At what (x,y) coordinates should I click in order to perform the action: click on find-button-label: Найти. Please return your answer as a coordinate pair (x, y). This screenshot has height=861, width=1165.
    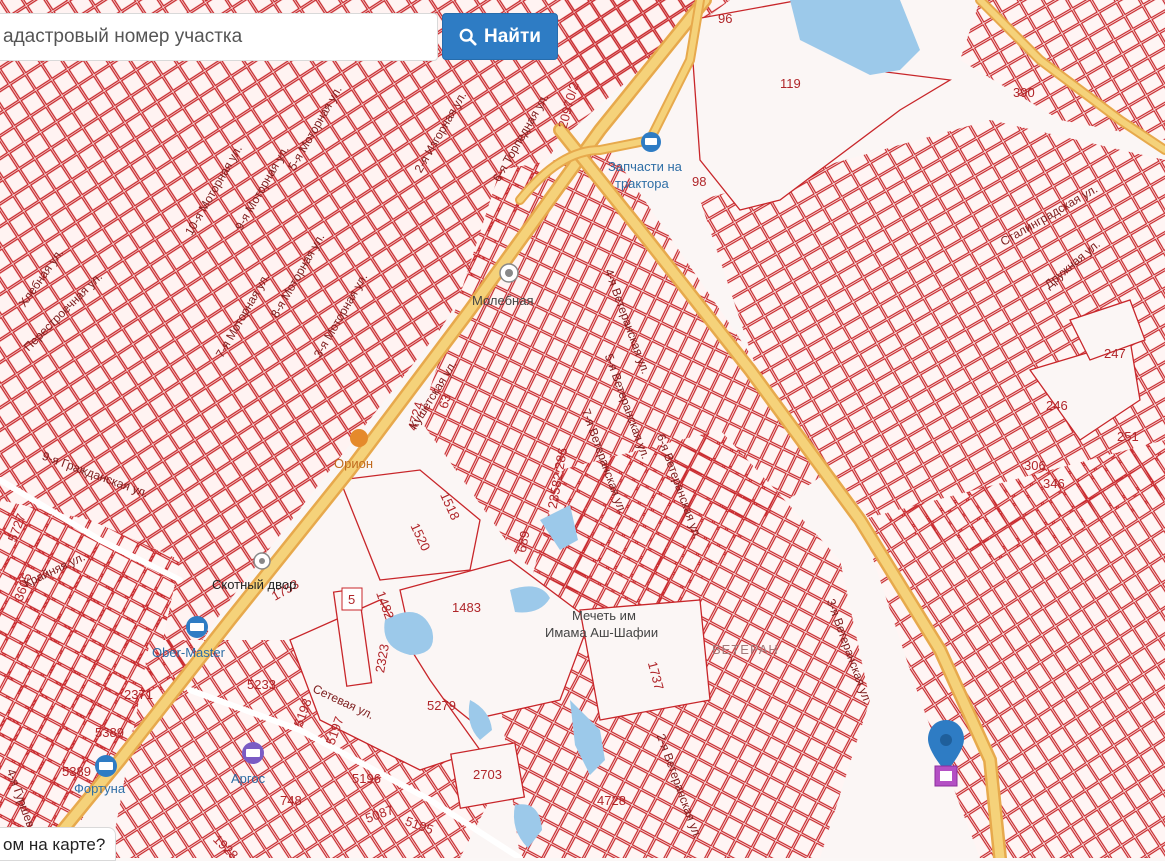
    Looking at the image, I should click on (512, 36).